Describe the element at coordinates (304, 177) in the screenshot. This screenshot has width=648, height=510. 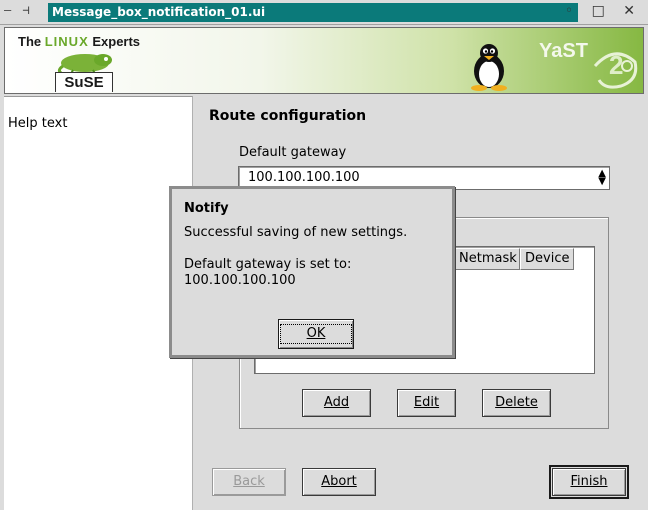
I see `default-gateway-value: 100.100.100.100` at that location.